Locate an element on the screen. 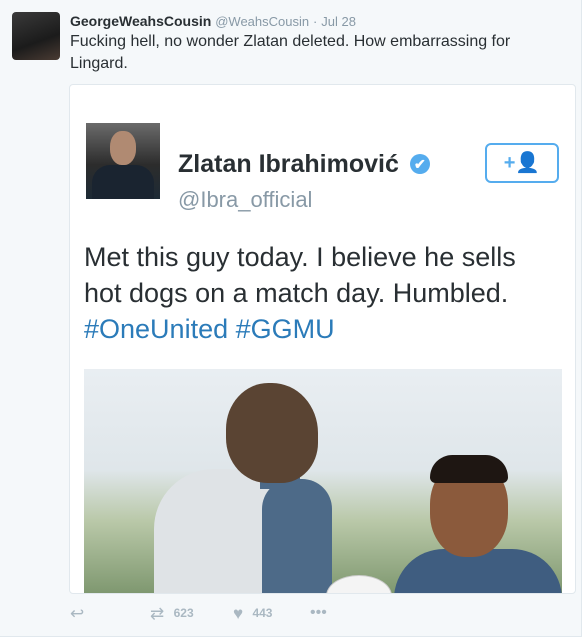 The image size is (582, 637). reply-button: ↩ is located at coordinates (80, 613).